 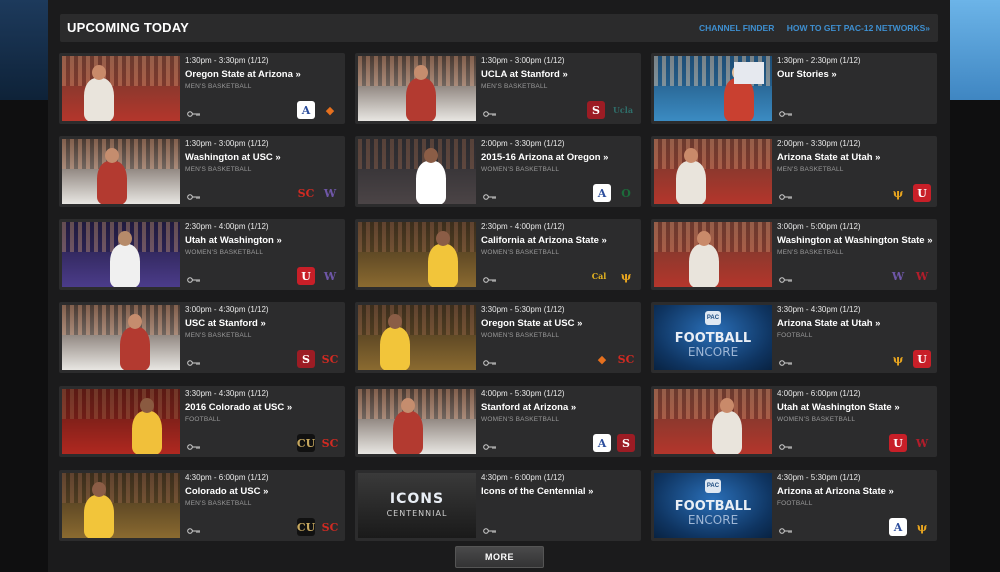 I want to click on event-title-link: Utah at Washington State », so click(x=855, y=407).